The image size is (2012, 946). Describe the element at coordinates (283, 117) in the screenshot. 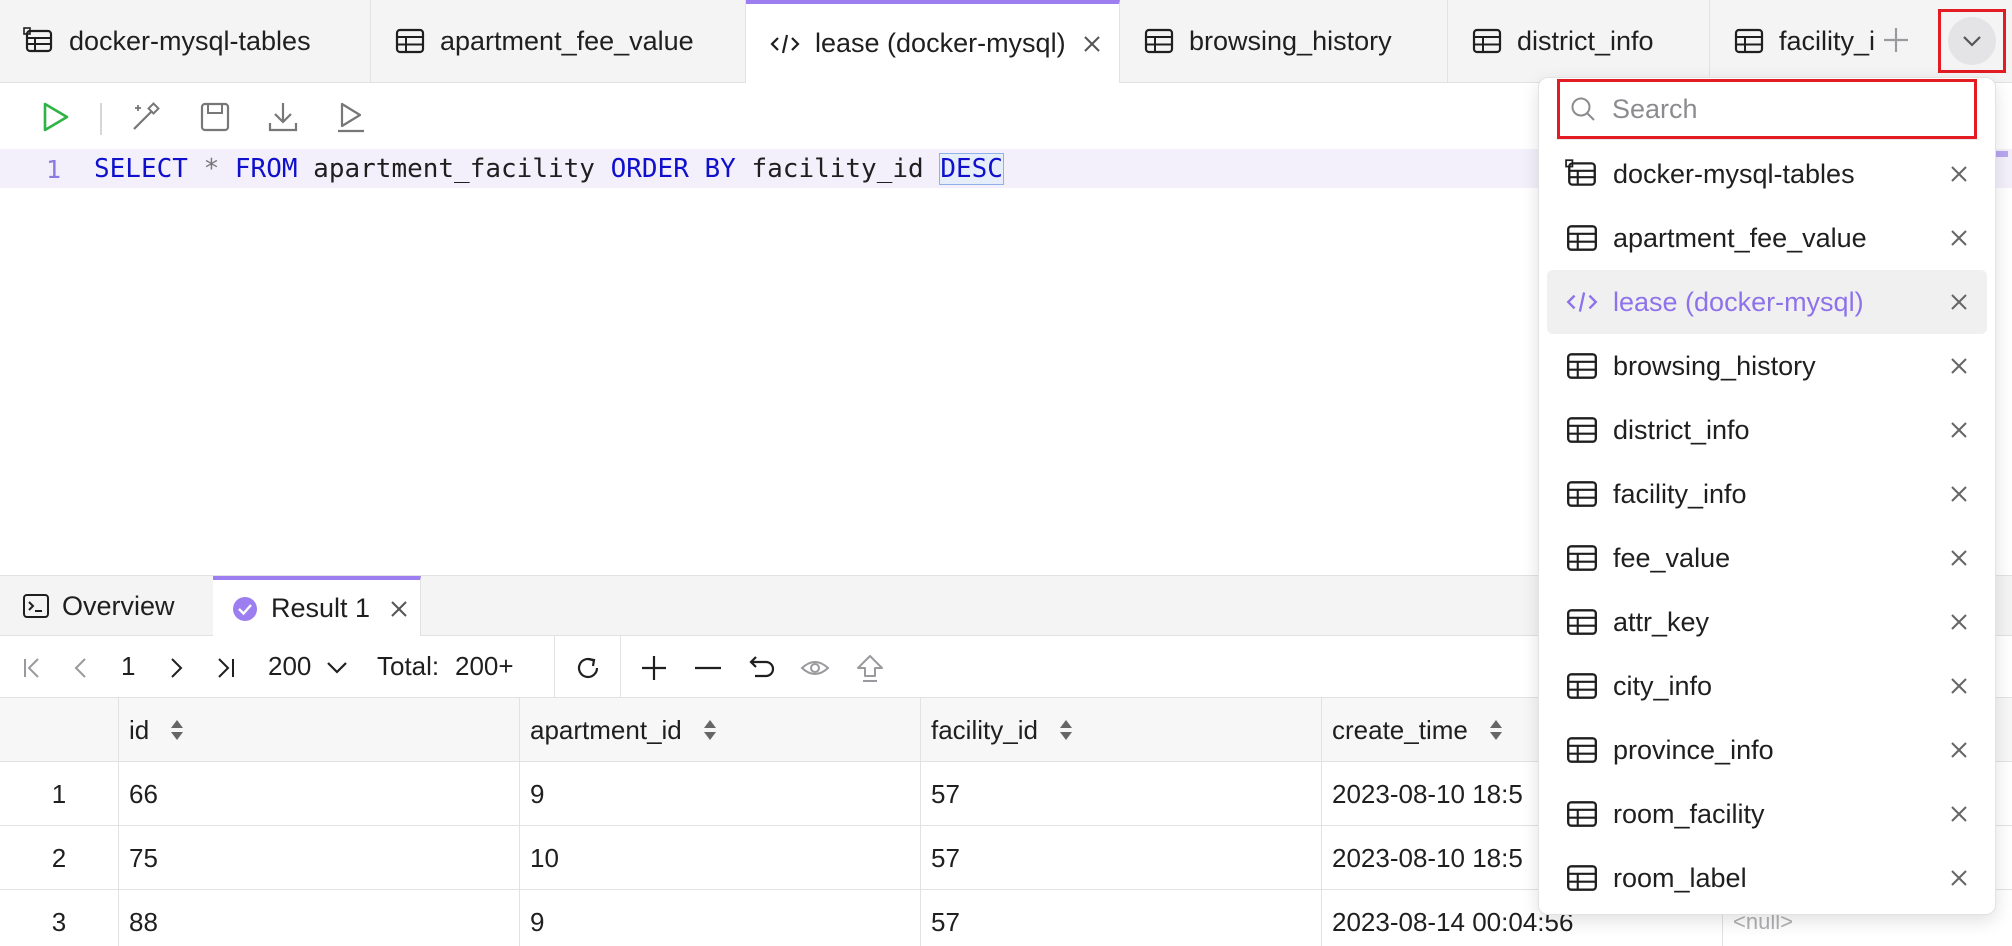

I see `download-icon` at that location.